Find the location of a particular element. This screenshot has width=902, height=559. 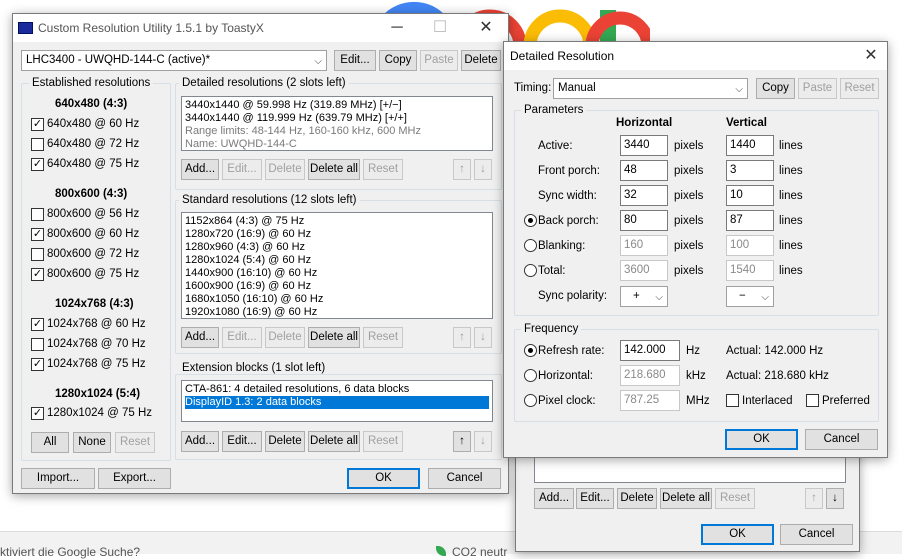

display-delete-button: Delete is located at coordinates (481, 60).